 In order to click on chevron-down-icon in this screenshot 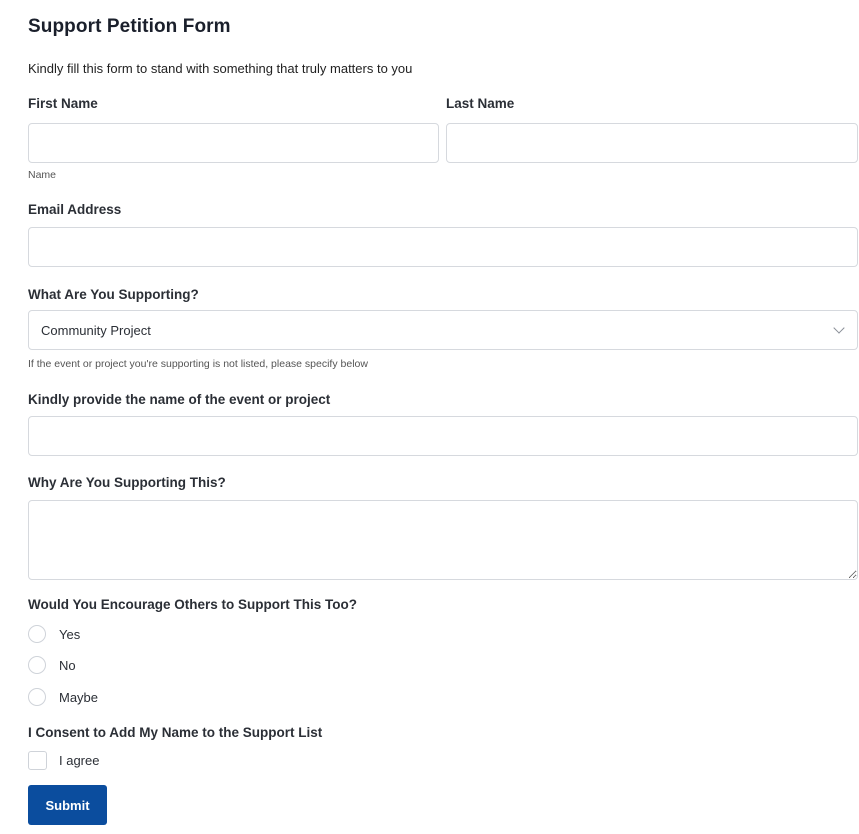, I will do `click(839, 328)`.